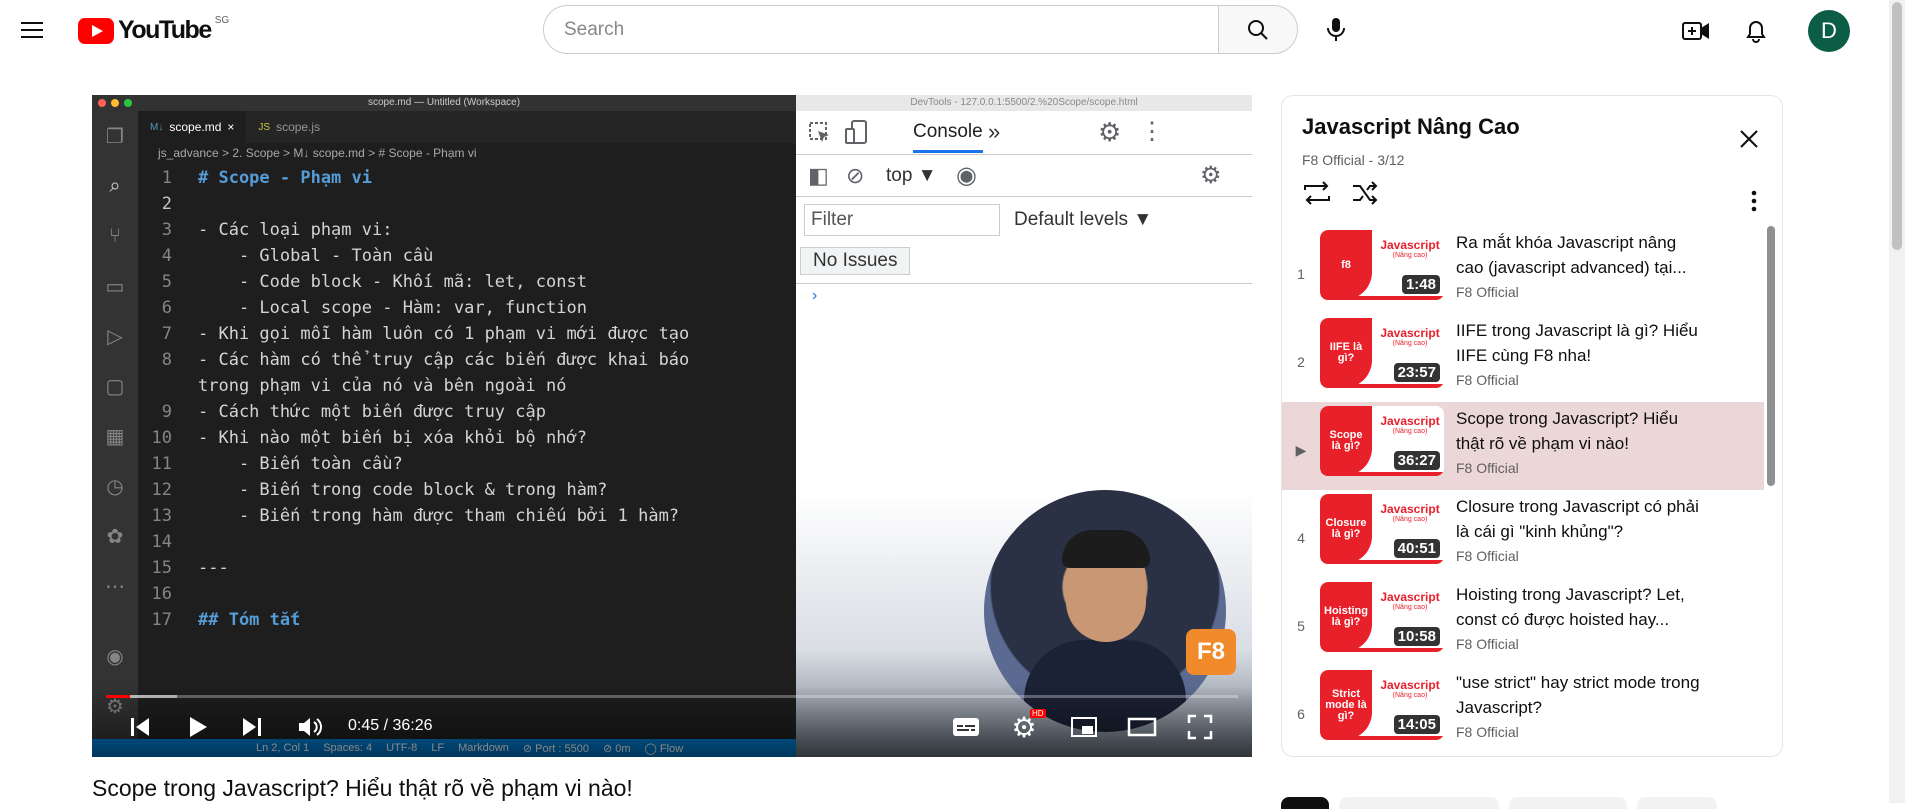 The height and width of the screenshot is (809, 1905). I want to click on extensions-icon: ▦, so click(115, 436).